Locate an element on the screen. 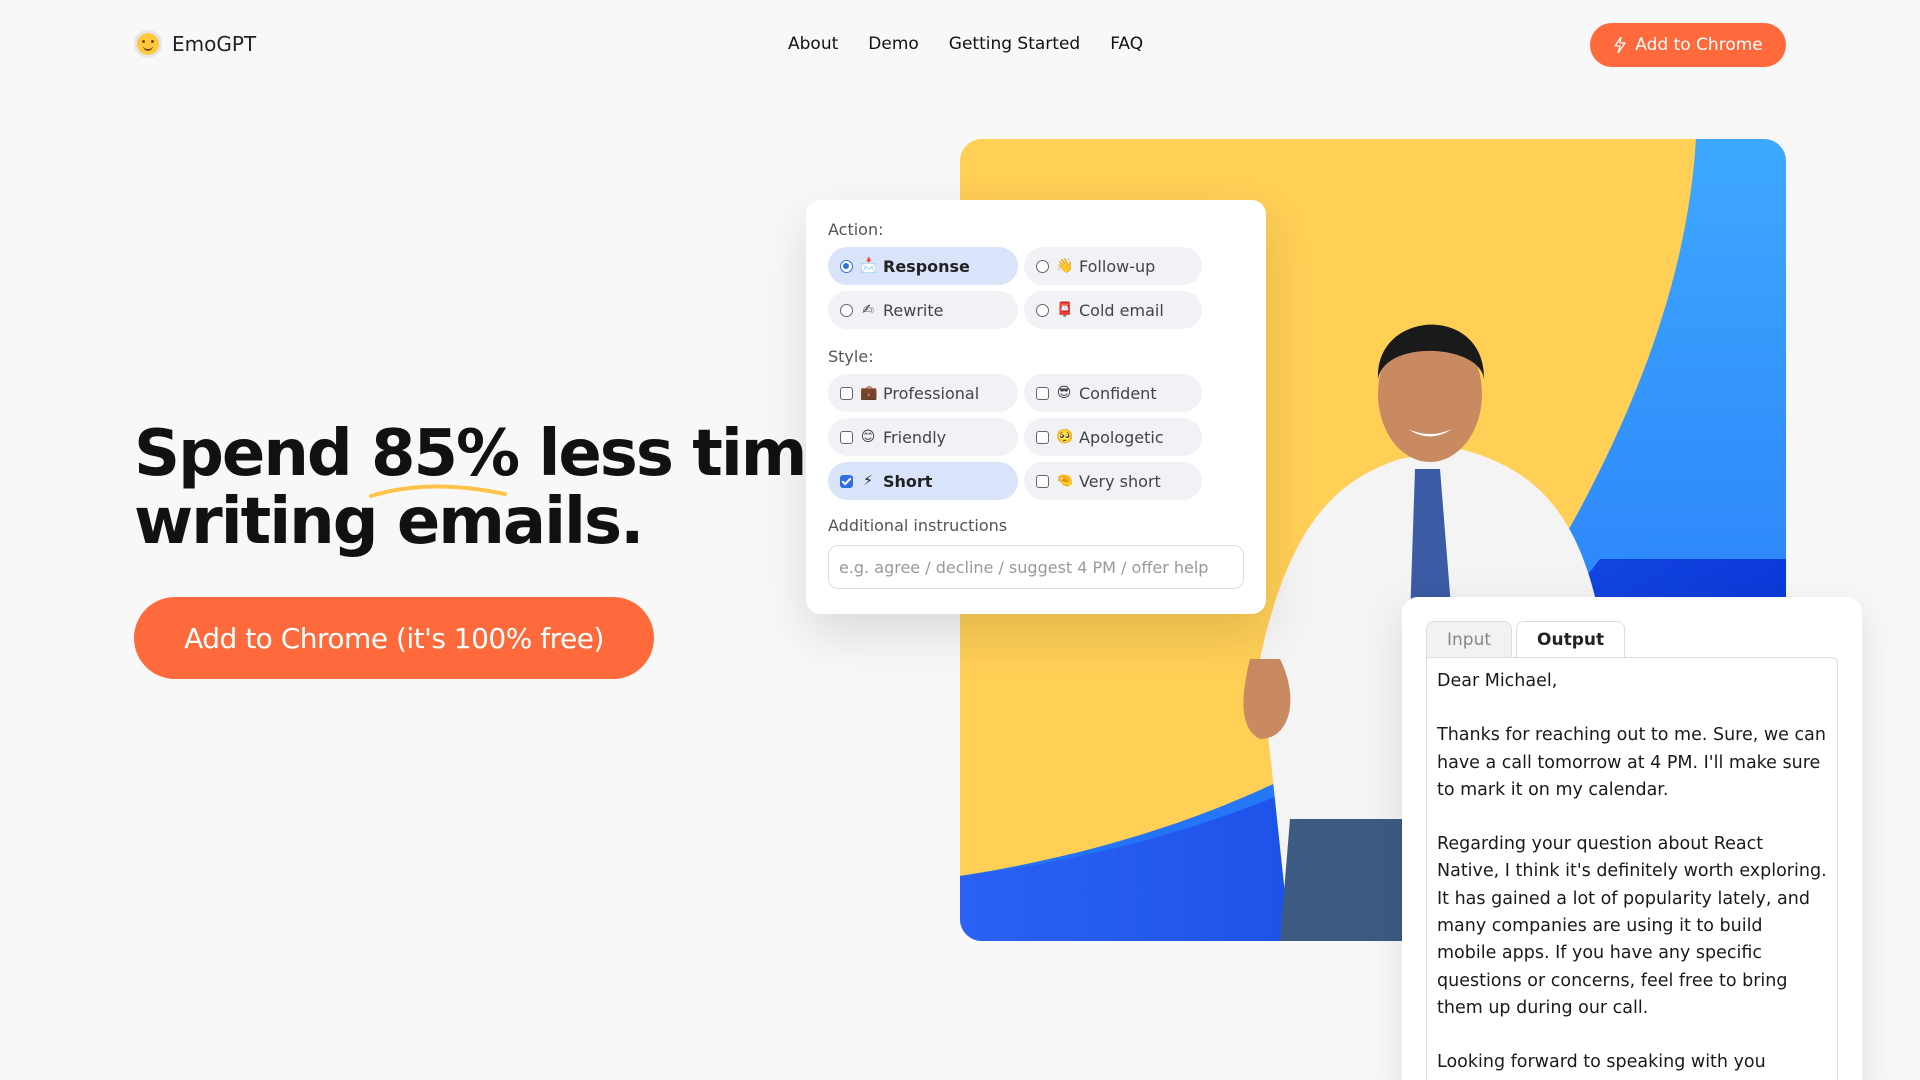 This screenshot has height=1080, width=1920. postbox-icon: 📮 is located at coordinates (1065, 310).